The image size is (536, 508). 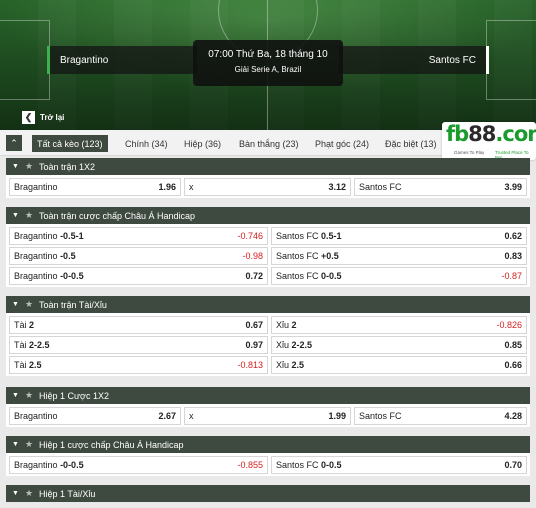 I want to click on tab-half: Hiệp (36), so click(x=202, y=143).